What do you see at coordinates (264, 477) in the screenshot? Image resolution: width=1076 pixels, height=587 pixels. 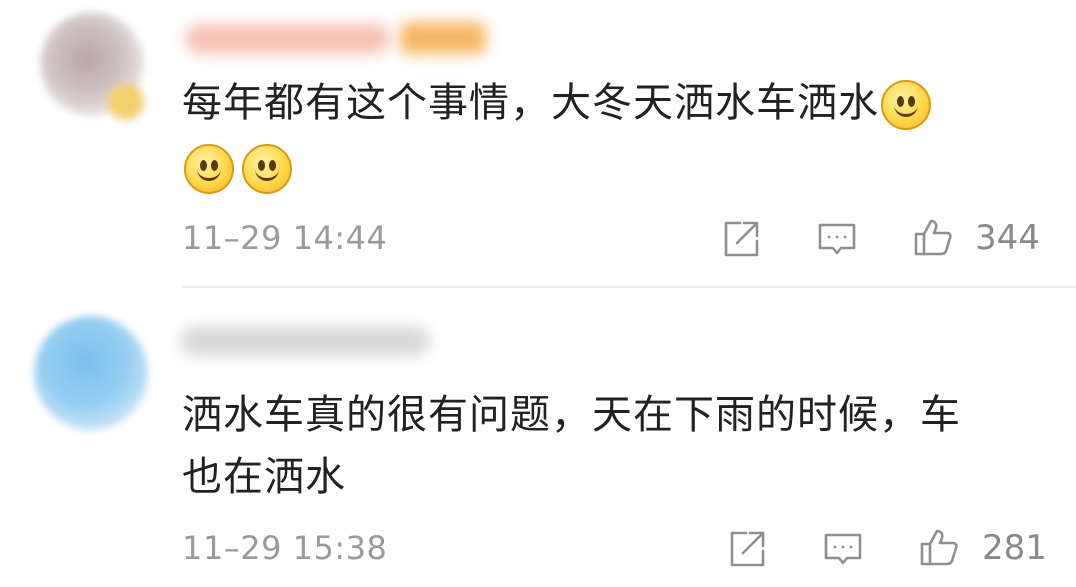 I see `comment-text-line: 也在洒水` at bounding box center [264, 477].